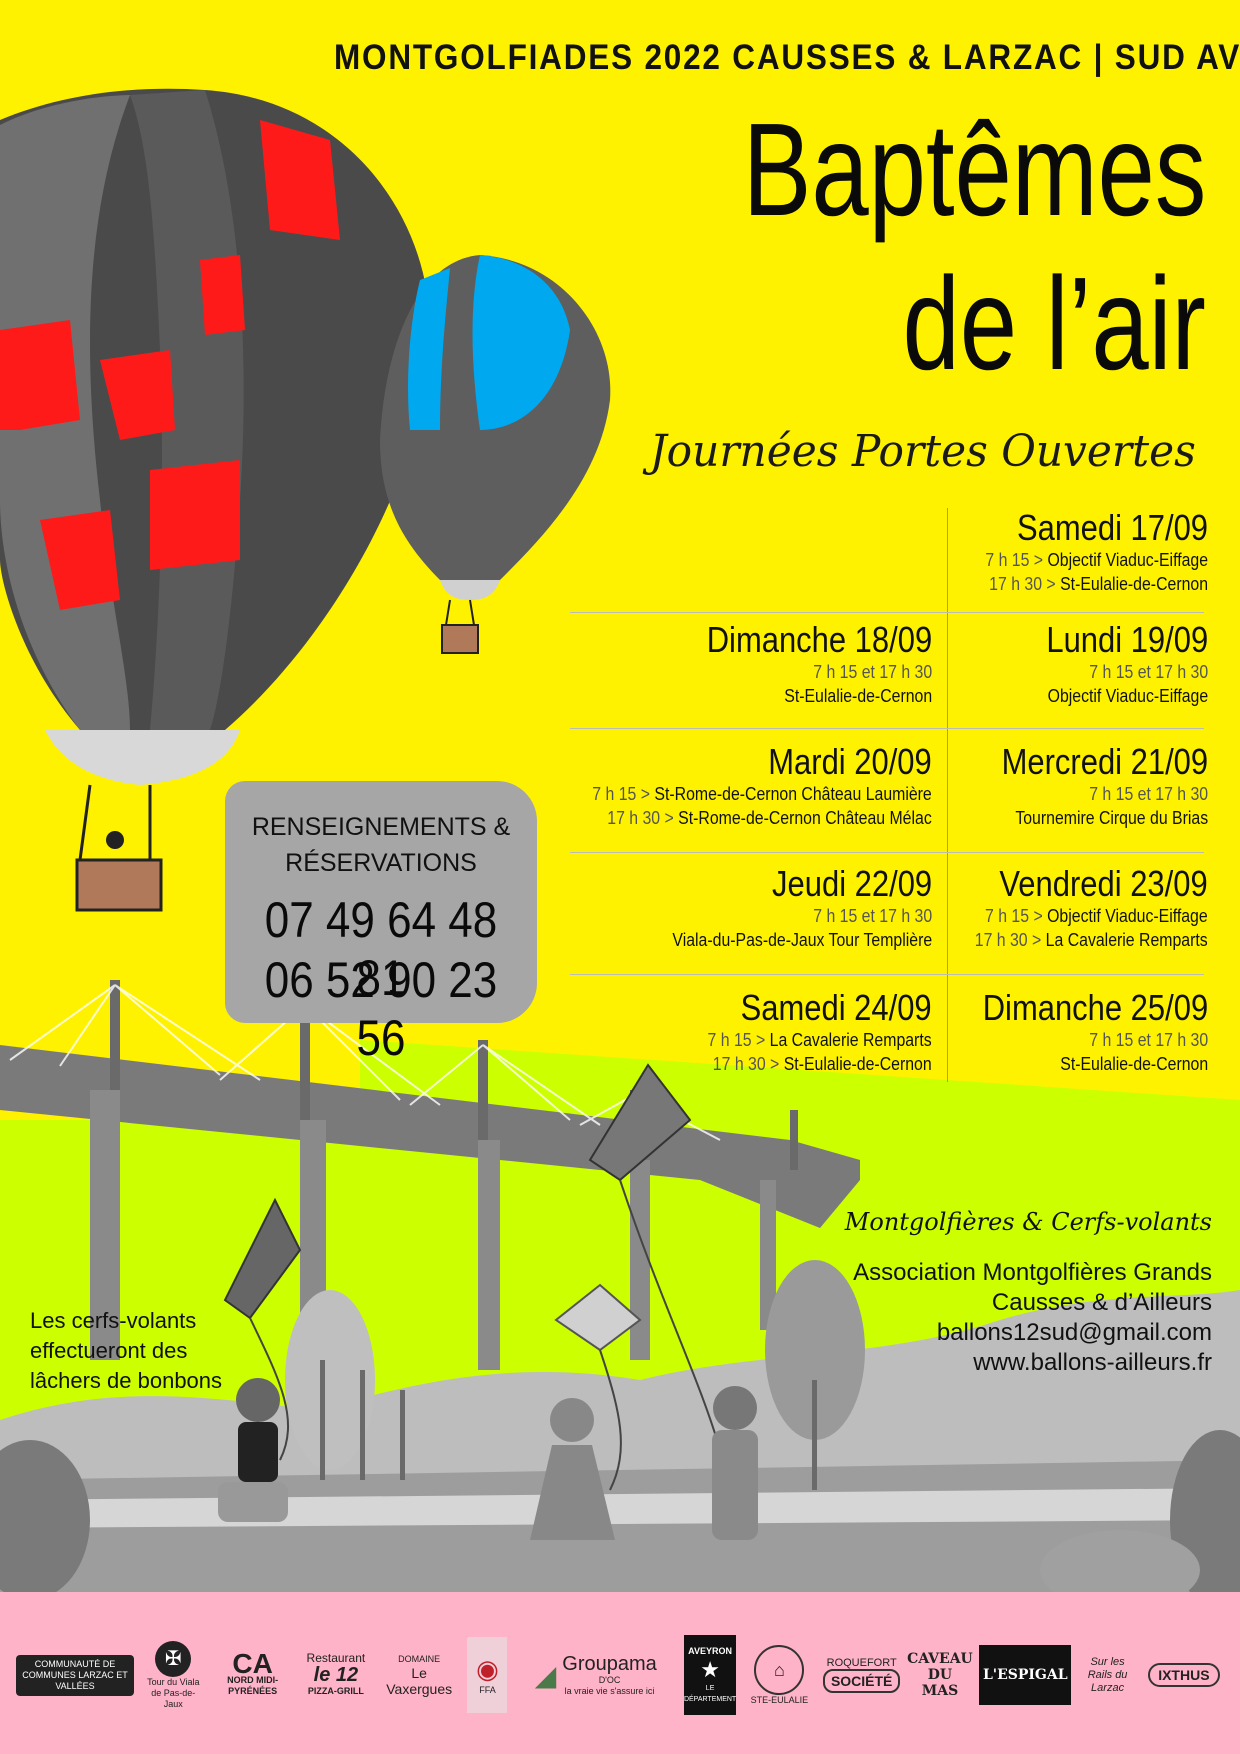  I want to click on schedule-day: Samedi 24/09, so click(836, 1007).